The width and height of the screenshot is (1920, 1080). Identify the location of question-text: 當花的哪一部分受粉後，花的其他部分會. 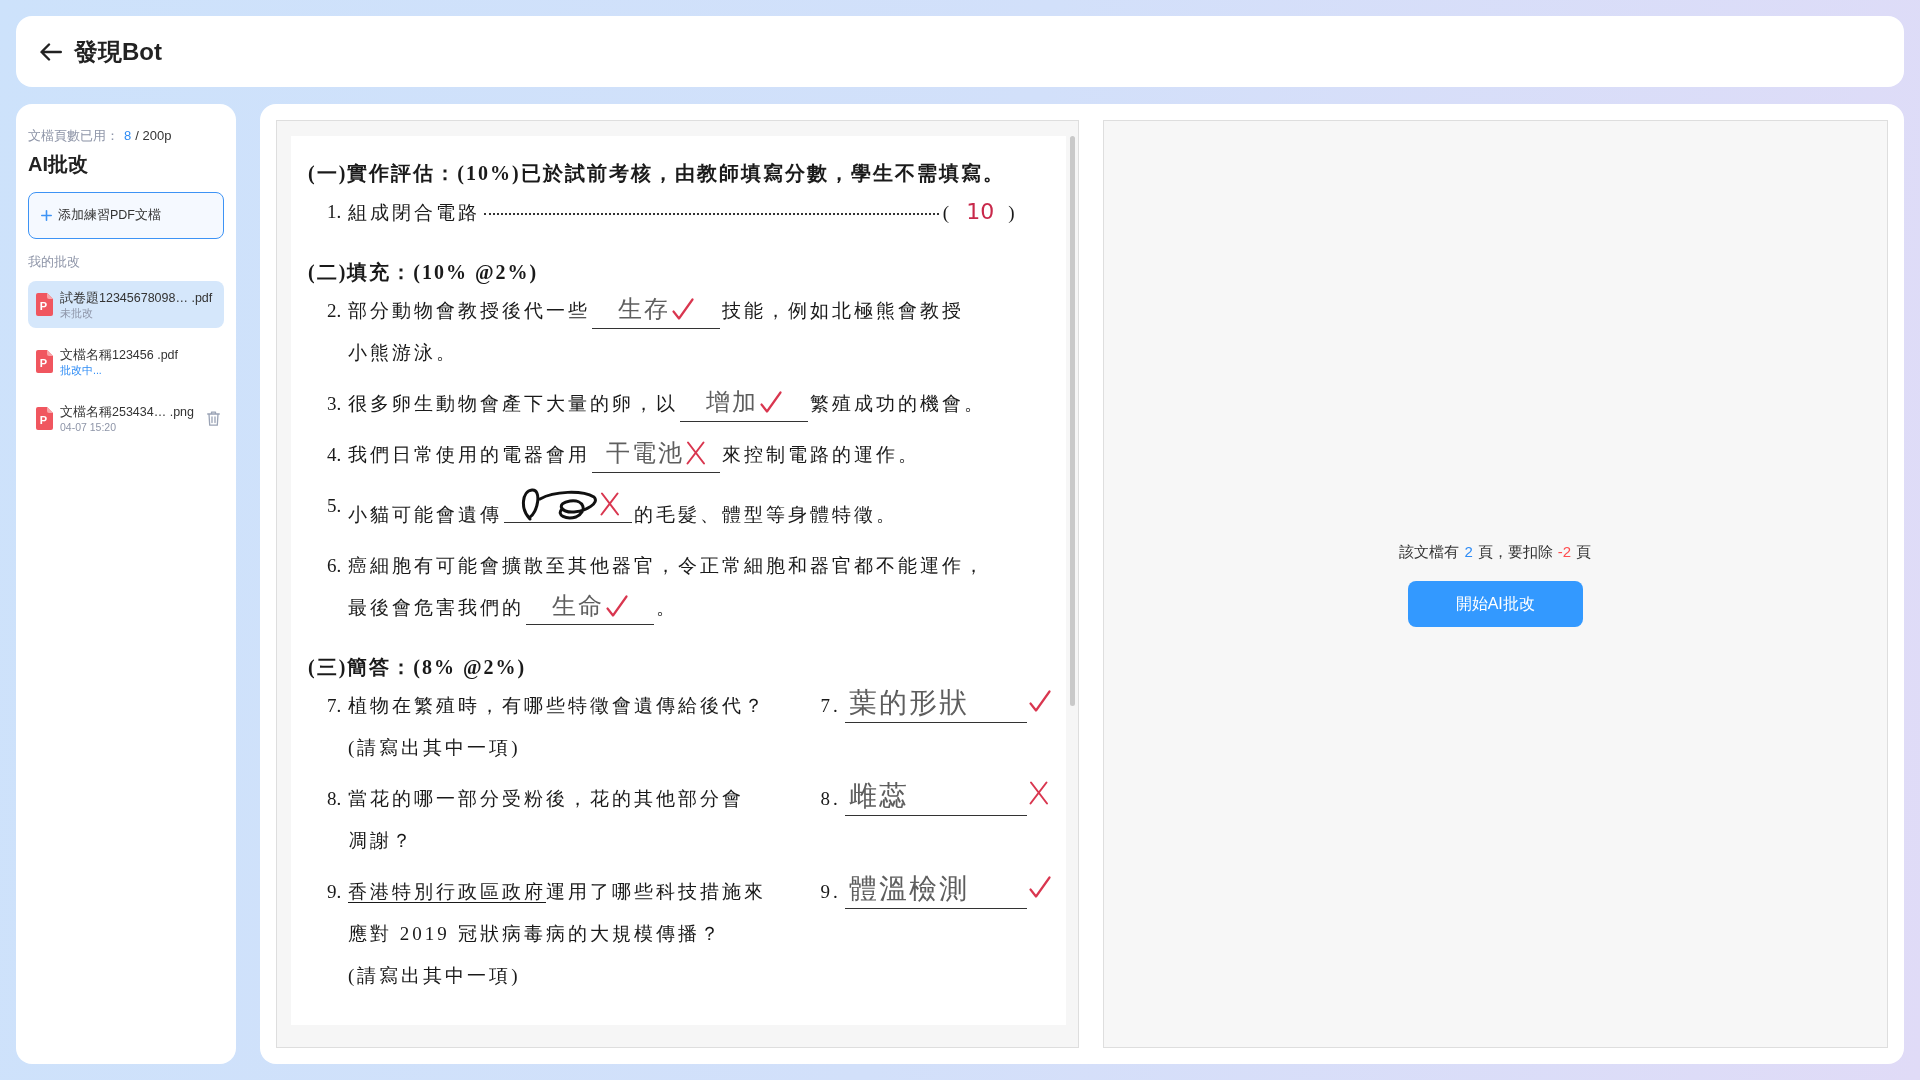
(546, 798).